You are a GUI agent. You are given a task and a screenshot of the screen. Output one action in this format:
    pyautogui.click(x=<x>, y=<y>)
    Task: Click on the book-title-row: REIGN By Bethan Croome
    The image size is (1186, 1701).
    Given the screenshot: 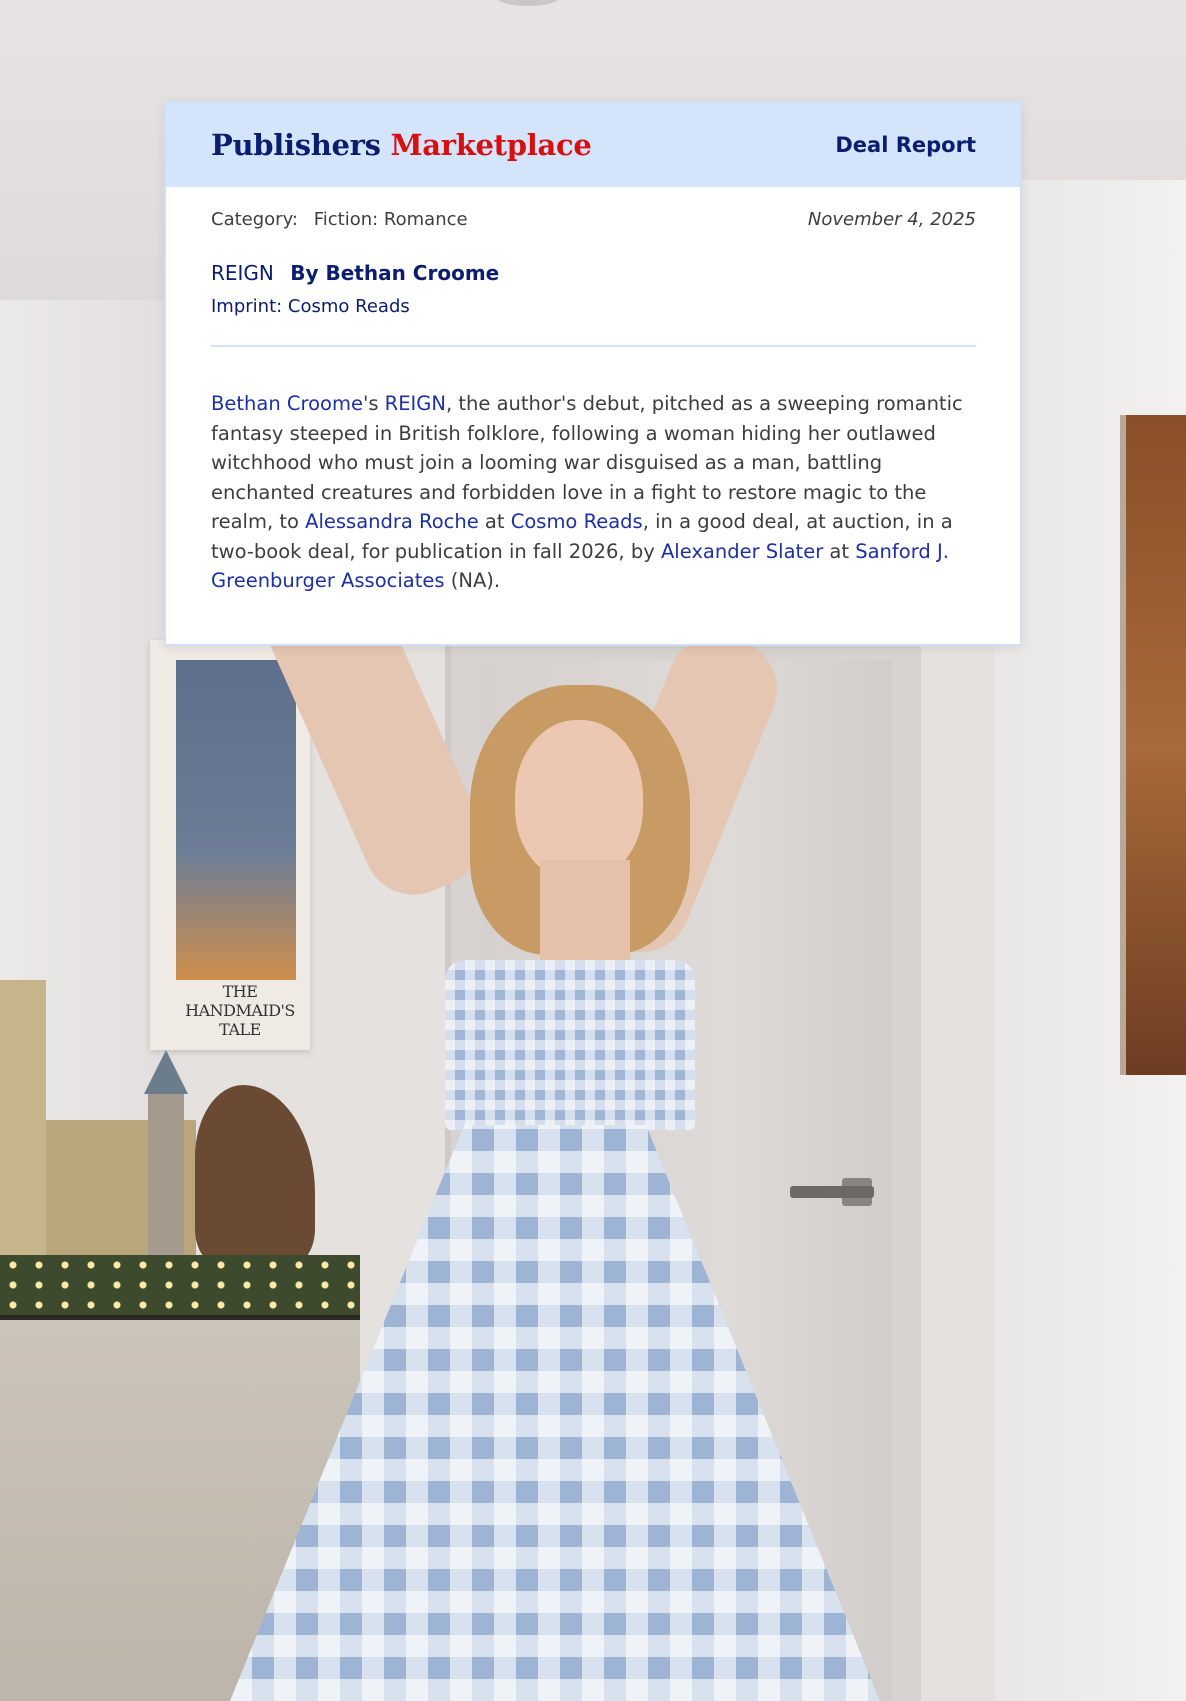 What is the action you would take?
    pyautogui.click(x=593, y=273)
    